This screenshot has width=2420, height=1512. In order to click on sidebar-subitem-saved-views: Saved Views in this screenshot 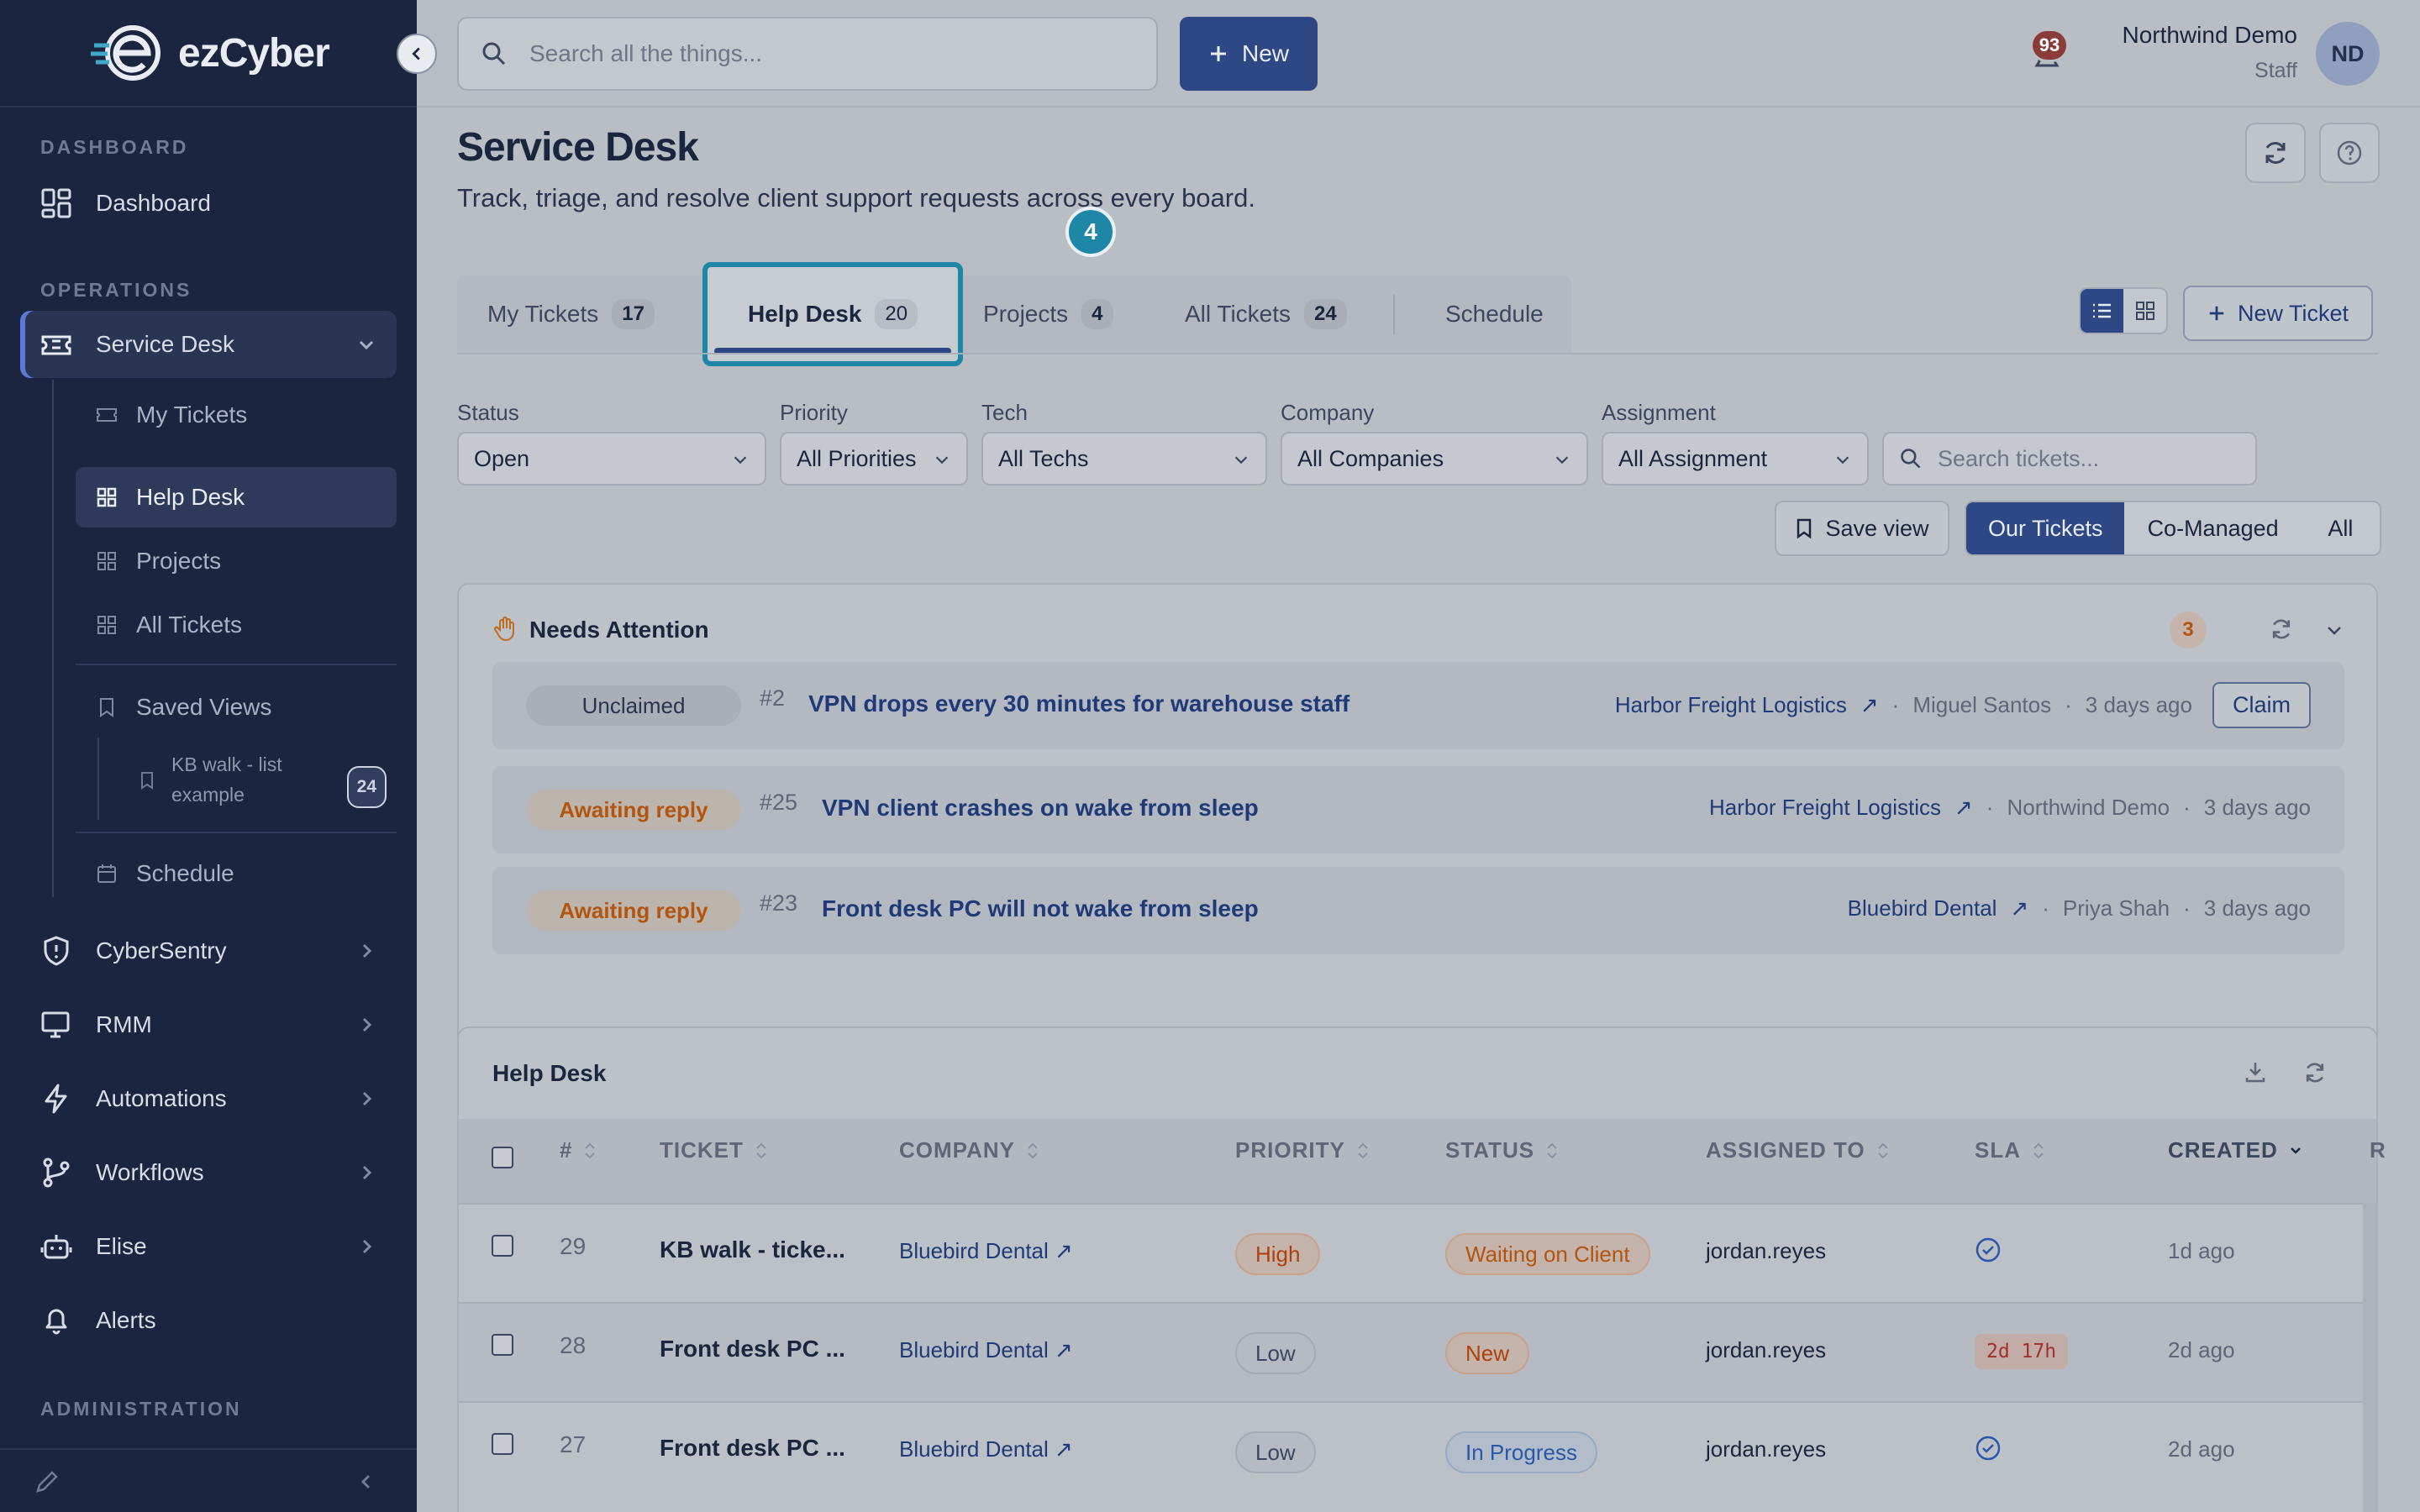, I will do `click(236, 707)`.